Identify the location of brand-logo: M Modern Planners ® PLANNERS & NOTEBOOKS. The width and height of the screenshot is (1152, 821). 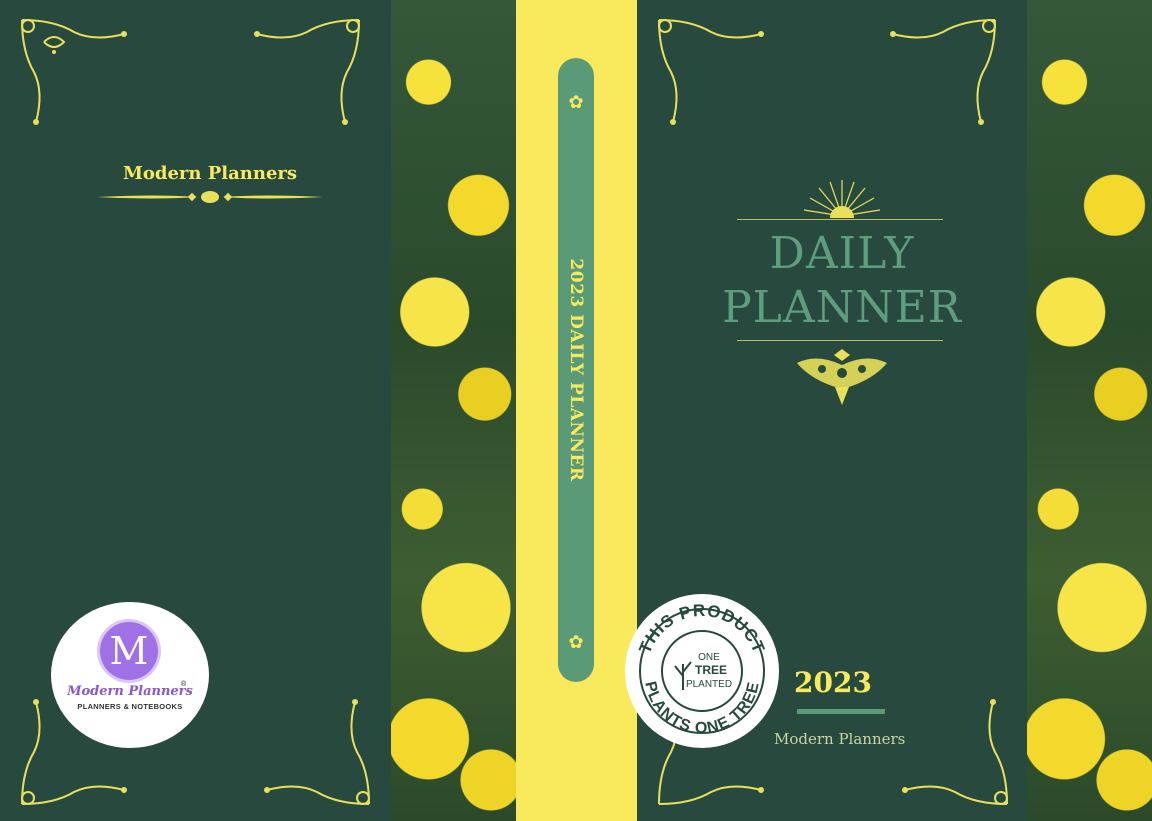
(130, 675).